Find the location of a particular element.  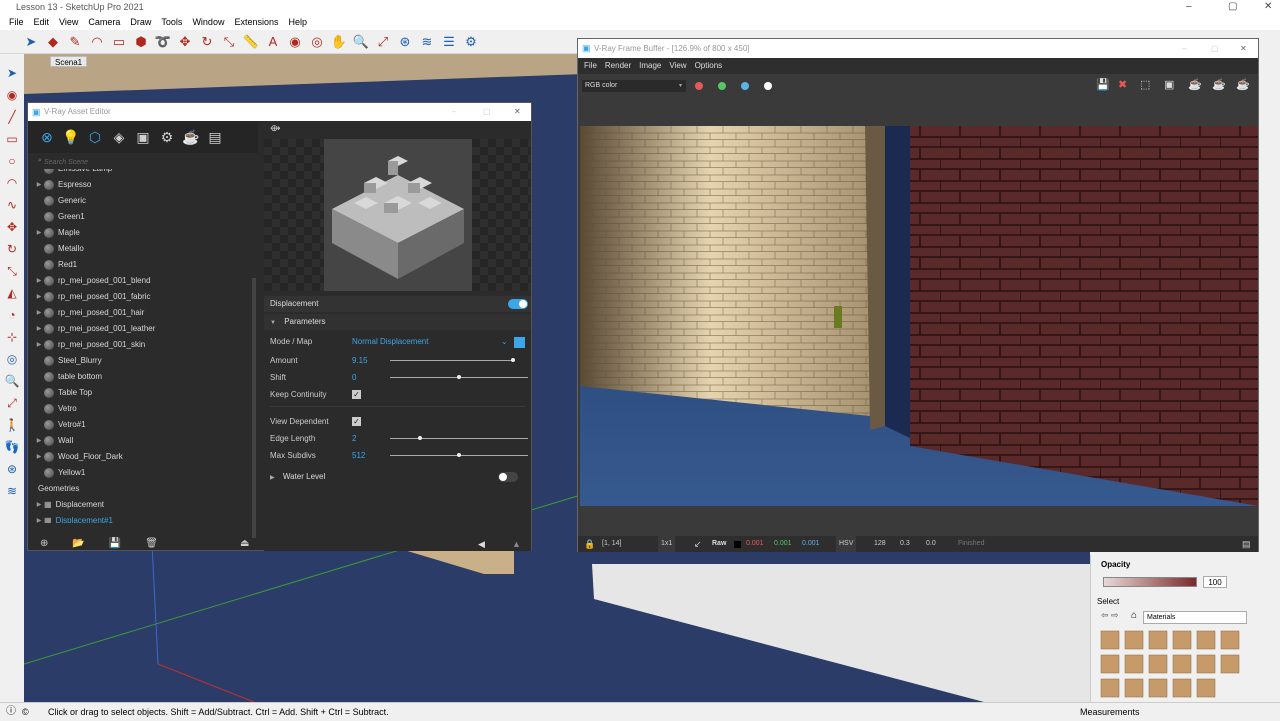

rectangle-tool-icon: ▭ is located at coordinates (12, 139).